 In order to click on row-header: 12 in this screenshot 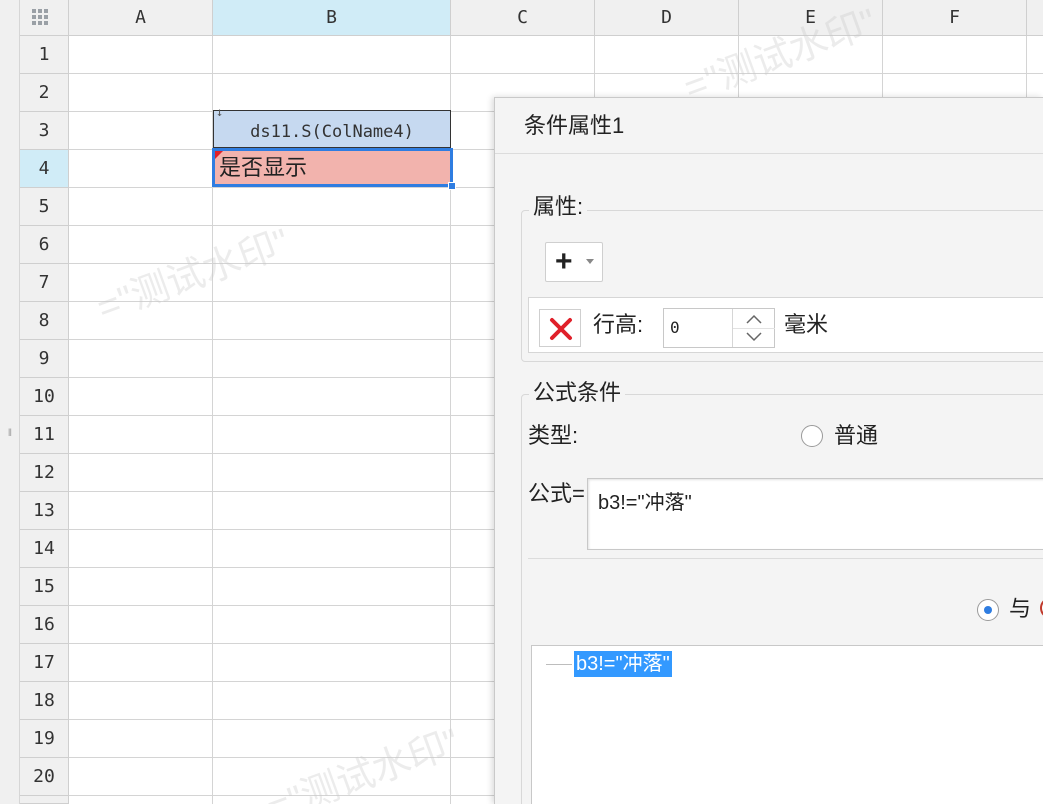, I will do `click(44, 473)`.